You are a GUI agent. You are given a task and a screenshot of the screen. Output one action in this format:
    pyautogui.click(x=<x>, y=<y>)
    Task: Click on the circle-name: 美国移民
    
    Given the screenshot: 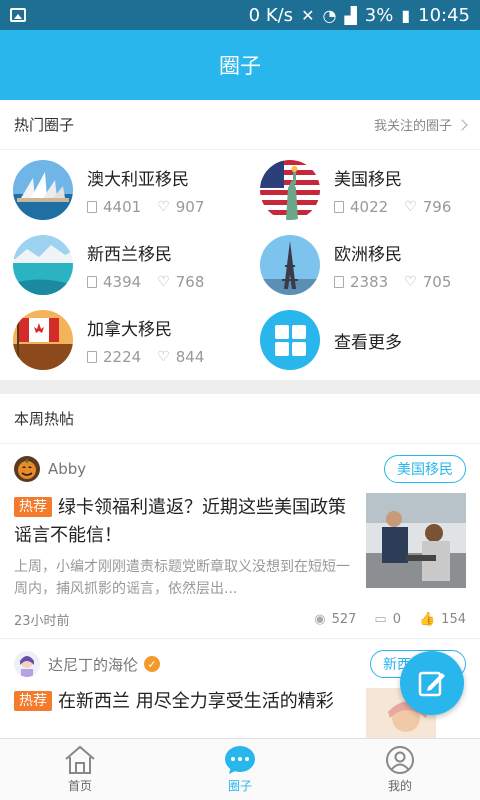 What is the action you would take?
    pyautogui.click(x=368, y=179)
    